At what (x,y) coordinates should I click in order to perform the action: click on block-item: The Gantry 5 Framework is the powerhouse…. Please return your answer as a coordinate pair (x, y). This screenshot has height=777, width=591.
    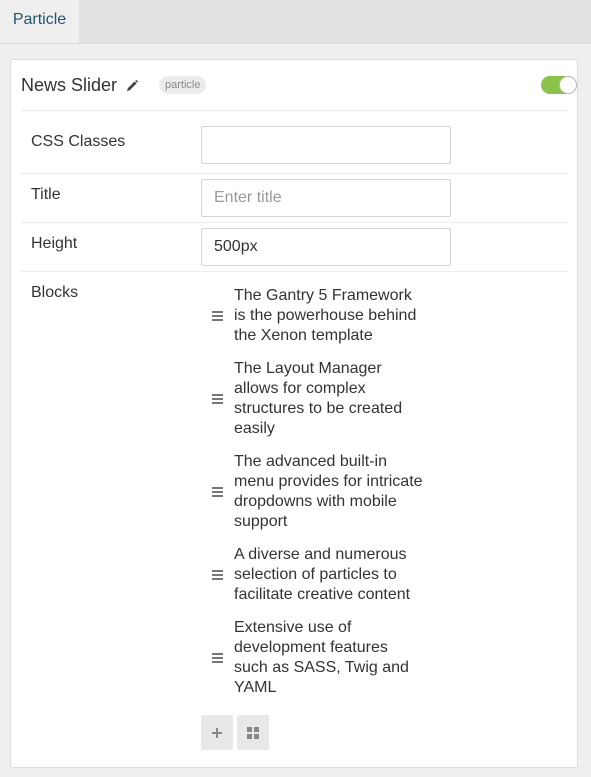
    Looking at the image, I should click on (322, 316).